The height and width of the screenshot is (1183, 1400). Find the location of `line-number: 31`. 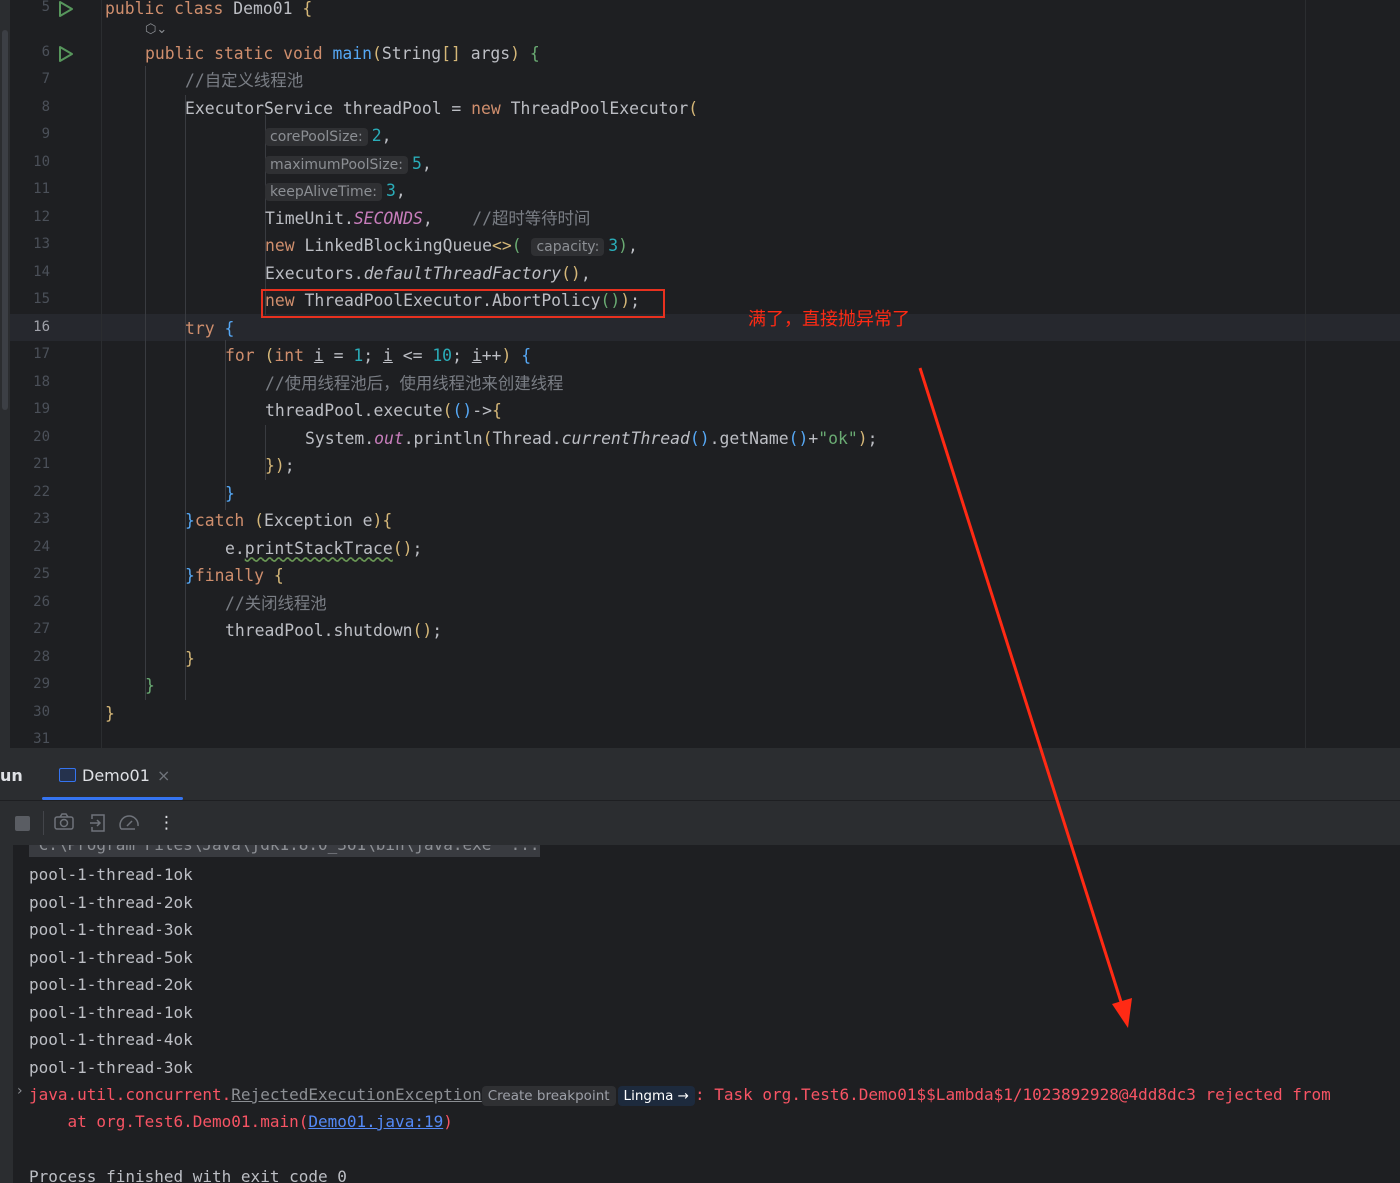

line-number: 31 is located at coordinates (25, 739).